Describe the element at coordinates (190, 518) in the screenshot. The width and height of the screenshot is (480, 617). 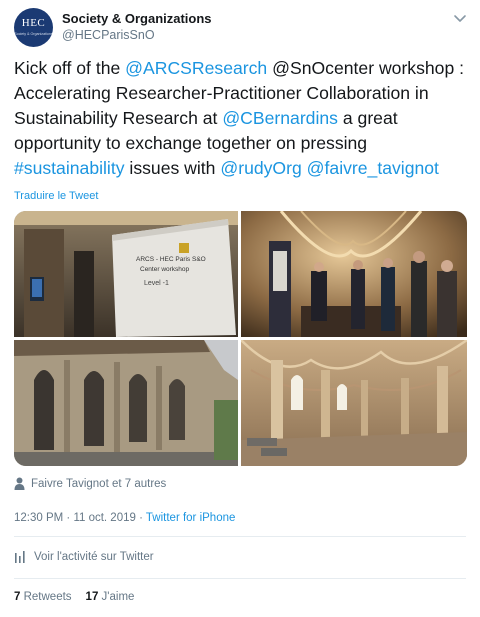
I see `source-link: Twitter for iPhone` at that location.